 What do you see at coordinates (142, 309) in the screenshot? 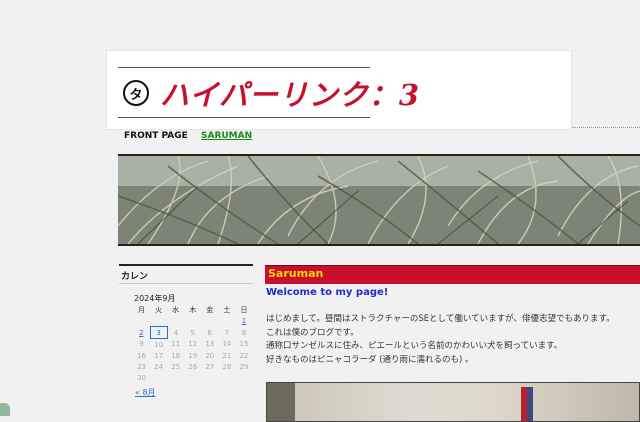
I see `weekday-mon: 月` at bounding box center [142, 309].